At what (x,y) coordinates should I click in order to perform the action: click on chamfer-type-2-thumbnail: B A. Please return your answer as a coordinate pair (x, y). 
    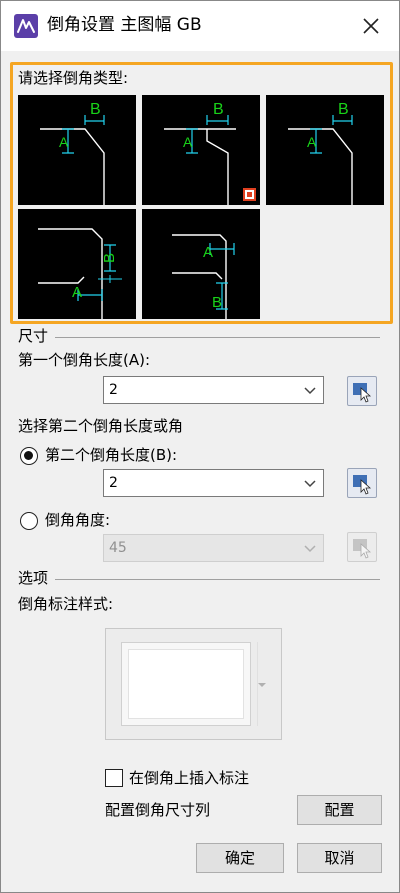
    Looking at the image, I should click on (201, 150).